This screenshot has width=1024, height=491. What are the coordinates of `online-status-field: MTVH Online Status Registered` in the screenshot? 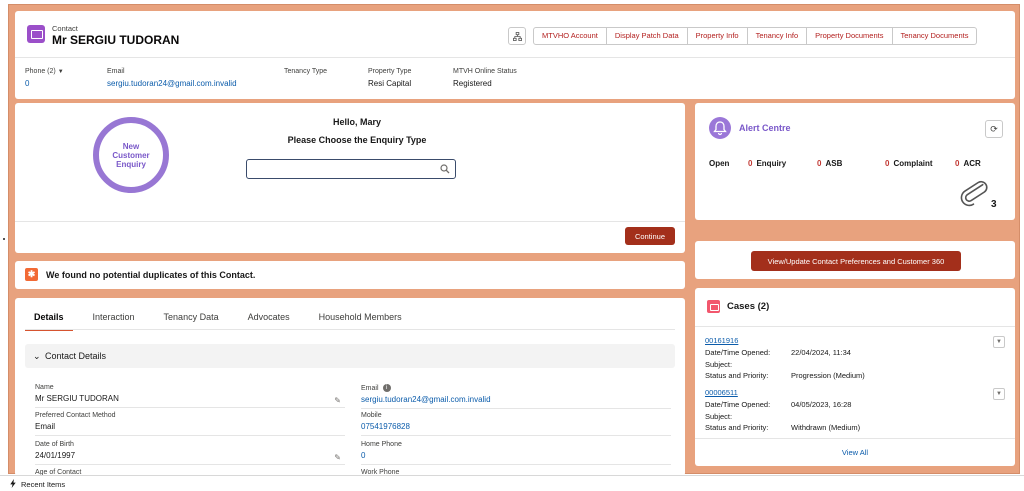 It's located at (485, 78).